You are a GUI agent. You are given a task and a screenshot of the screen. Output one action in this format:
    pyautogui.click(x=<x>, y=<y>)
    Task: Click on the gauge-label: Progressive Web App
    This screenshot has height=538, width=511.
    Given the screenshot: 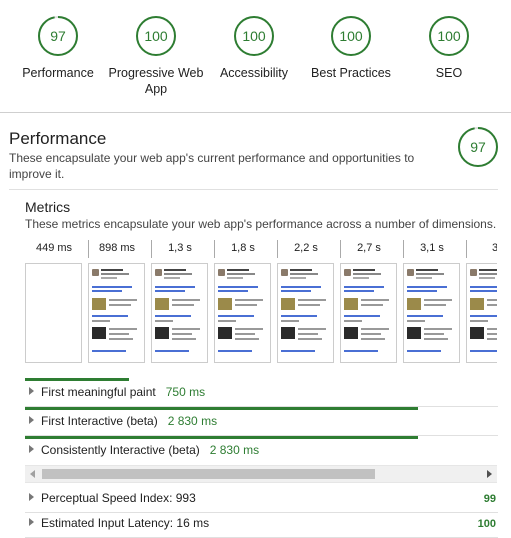 What is the action you would take?
    pyautogui.click(x=156, y=81)
    